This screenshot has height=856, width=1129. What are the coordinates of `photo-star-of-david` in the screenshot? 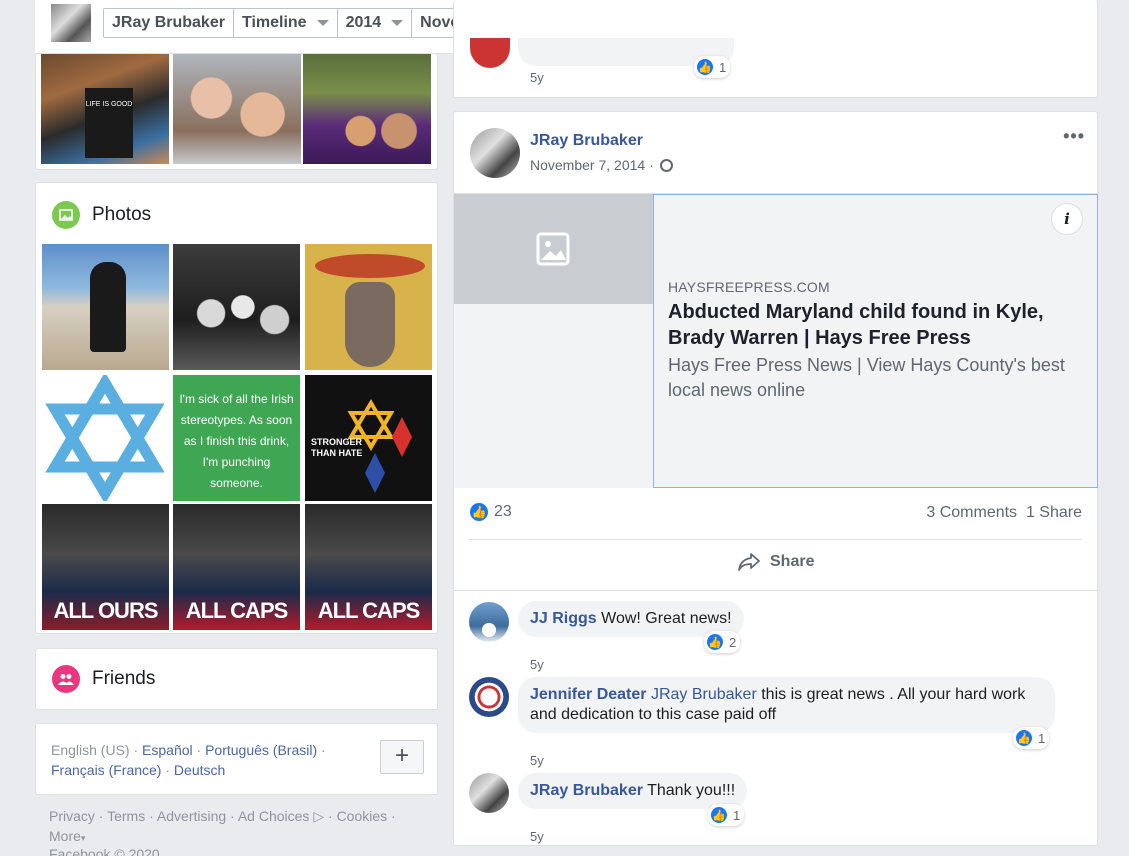 It's located at (105, 438).